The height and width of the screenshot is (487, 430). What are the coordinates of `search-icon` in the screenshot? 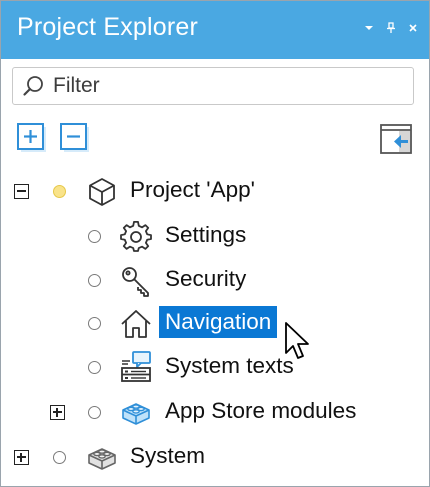 It's located at (33, 86).